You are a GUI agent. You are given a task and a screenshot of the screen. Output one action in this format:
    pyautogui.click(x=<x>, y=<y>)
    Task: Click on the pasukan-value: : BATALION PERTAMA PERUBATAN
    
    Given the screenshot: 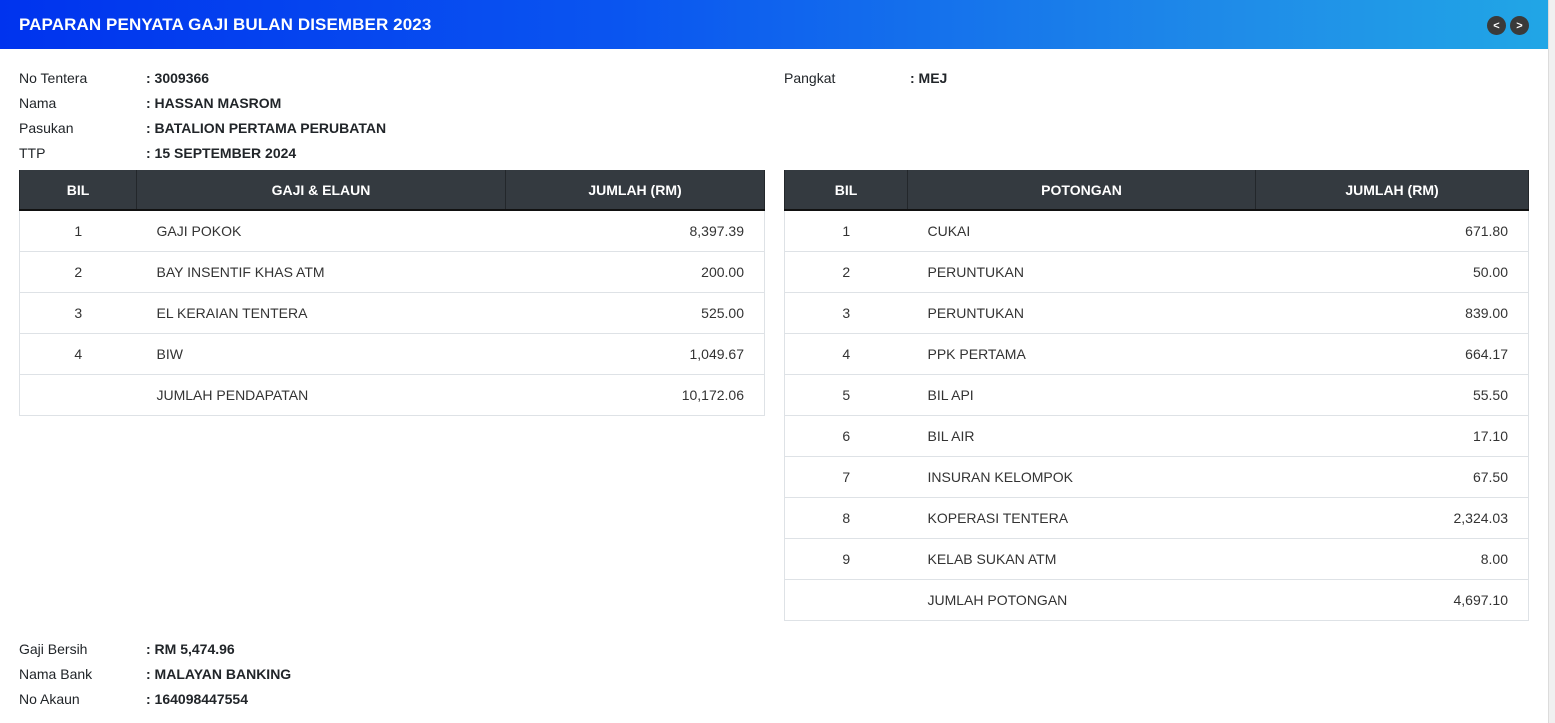 What is the action you would take?
    pyautogui.click(x=266, y=128)
    